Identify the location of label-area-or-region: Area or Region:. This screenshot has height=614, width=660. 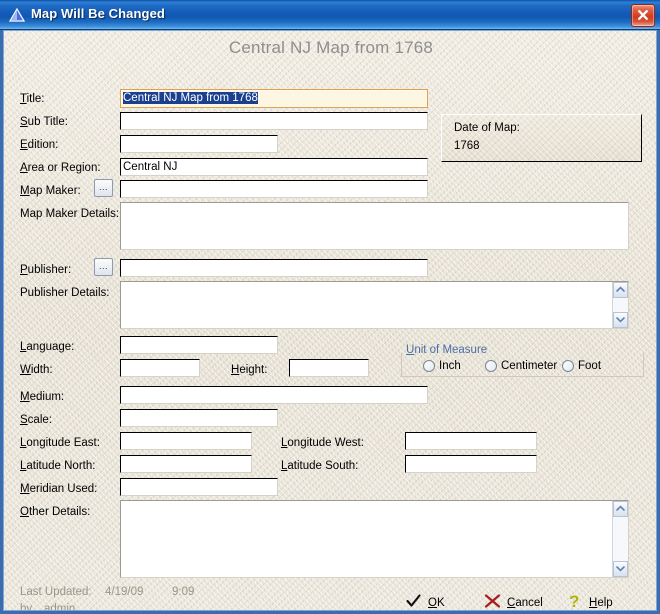
(60, 168).